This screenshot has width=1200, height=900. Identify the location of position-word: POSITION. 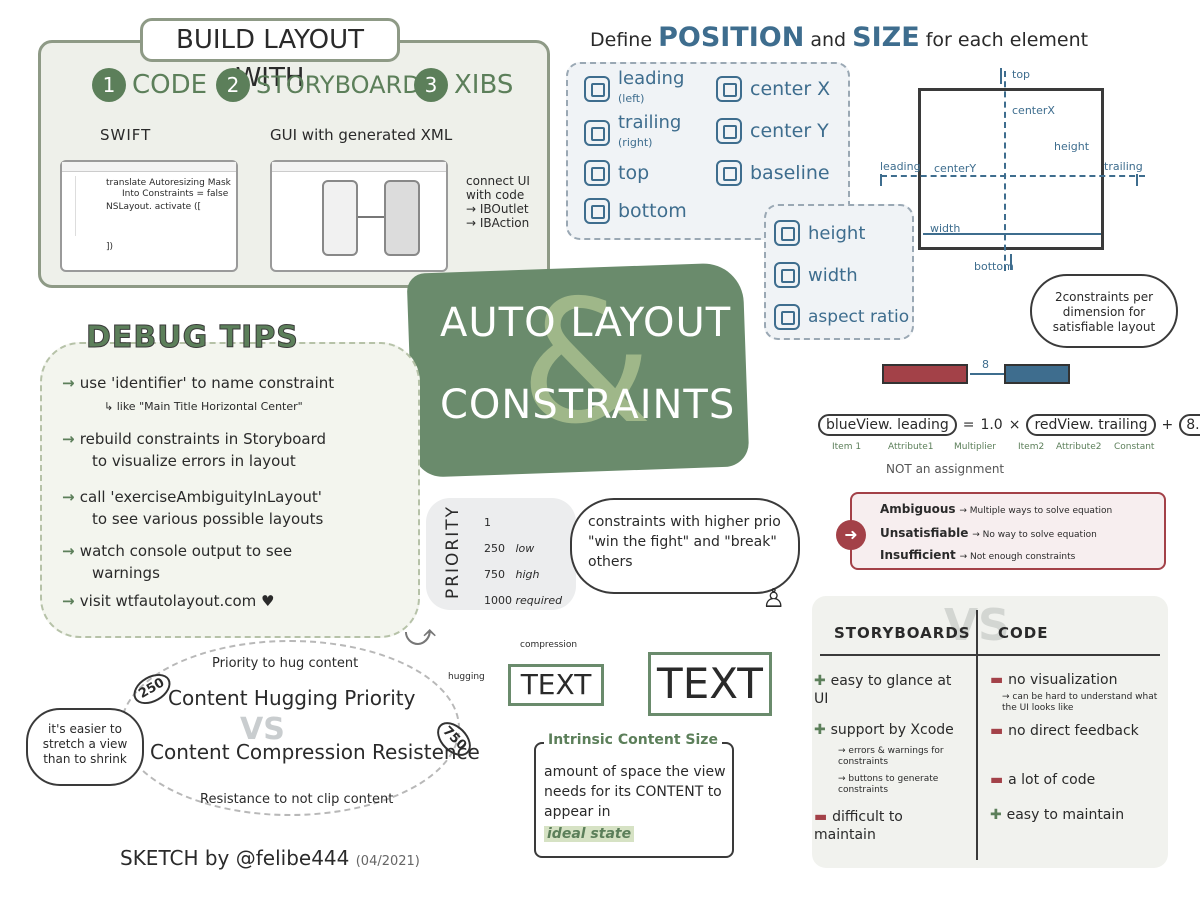
(731, 37).